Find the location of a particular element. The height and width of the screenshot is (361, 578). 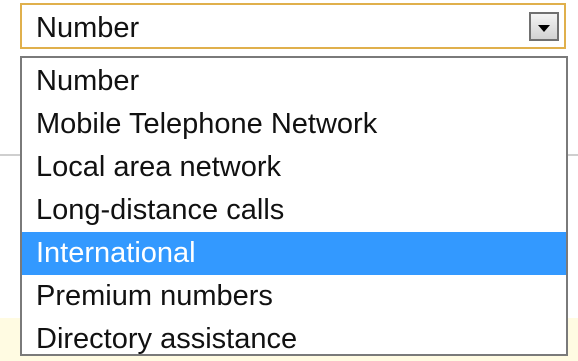

dropdown-option-directory-assistance: Directory assistance is located at coordinates (294, 339).